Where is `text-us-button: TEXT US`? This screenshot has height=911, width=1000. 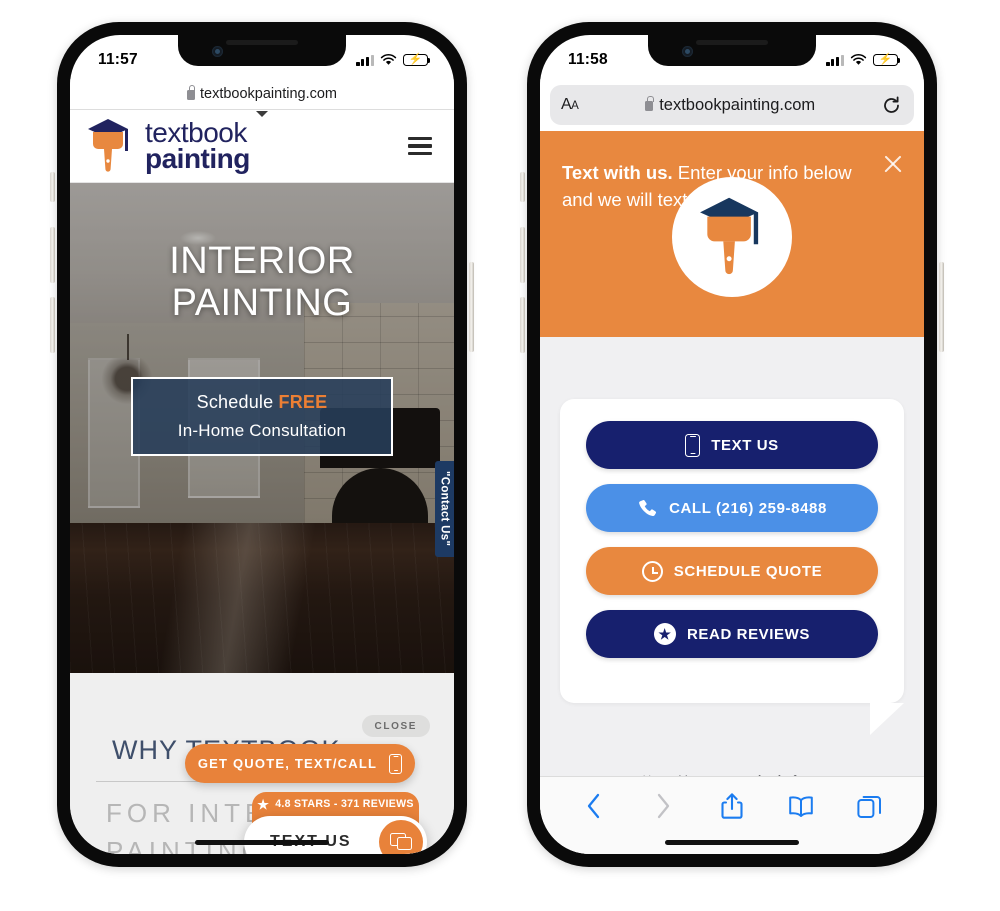 text-us-button: TEXT US is located at coordinates (732, 445).